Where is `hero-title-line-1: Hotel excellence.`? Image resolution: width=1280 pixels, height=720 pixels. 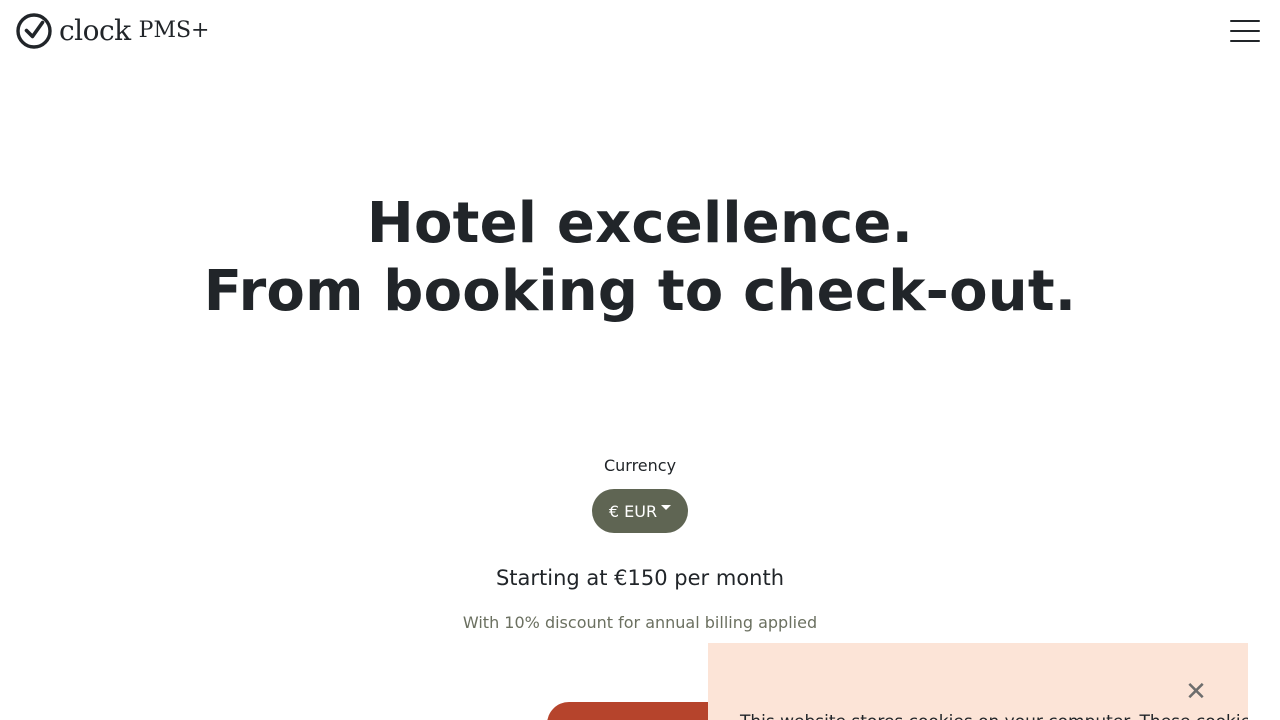
hero-title-line-1: Hotel excellence. is located at coordinates (640, 223).